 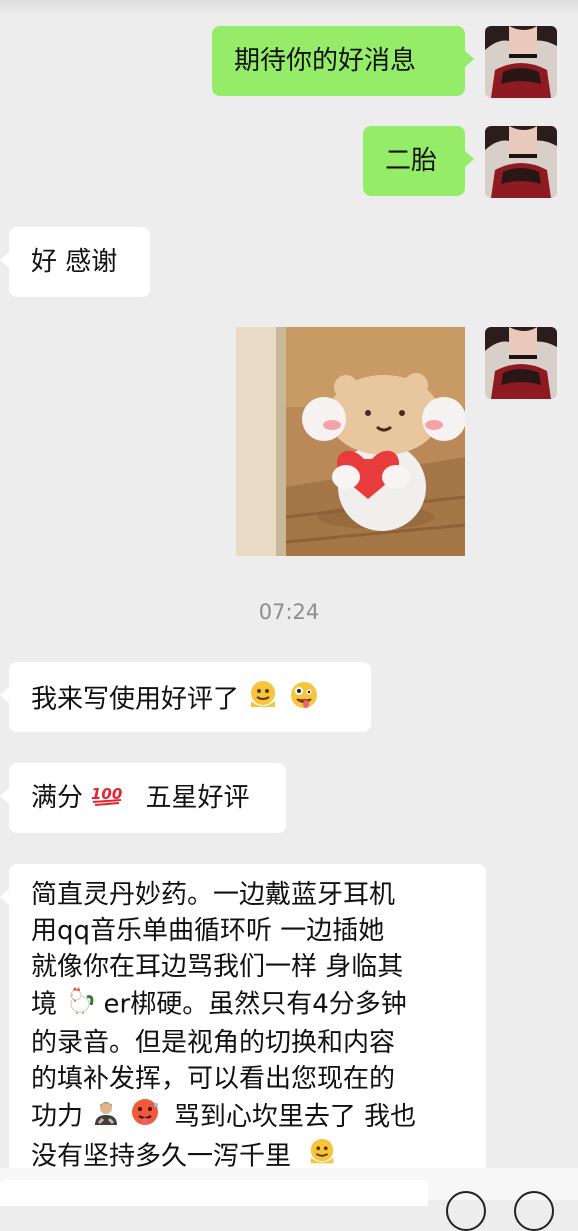 I want to click on message-text: 好 感谢, so click(x=74, y=262).